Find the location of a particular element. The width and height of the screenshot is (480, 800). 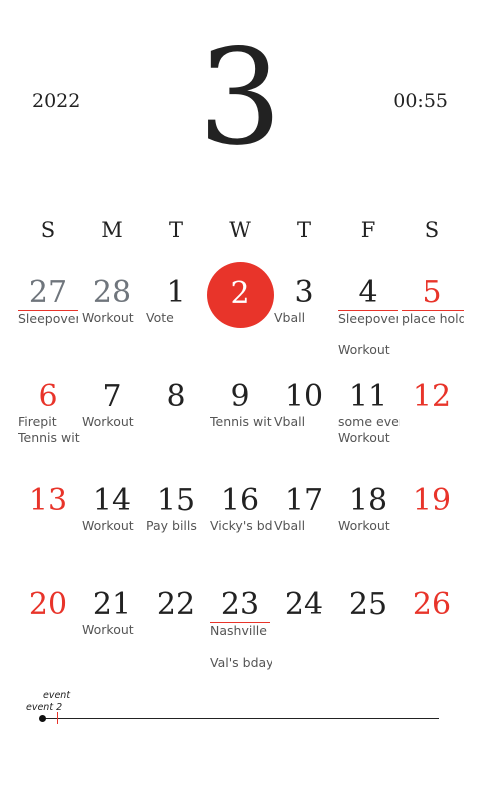

timeline-track is located at coordinates (240, 718).